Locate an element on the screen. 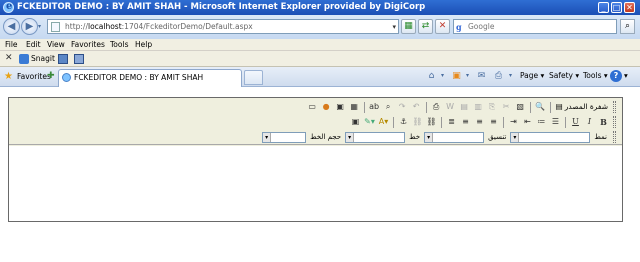  maximize-button: □ is located at coordinates (616, 7).